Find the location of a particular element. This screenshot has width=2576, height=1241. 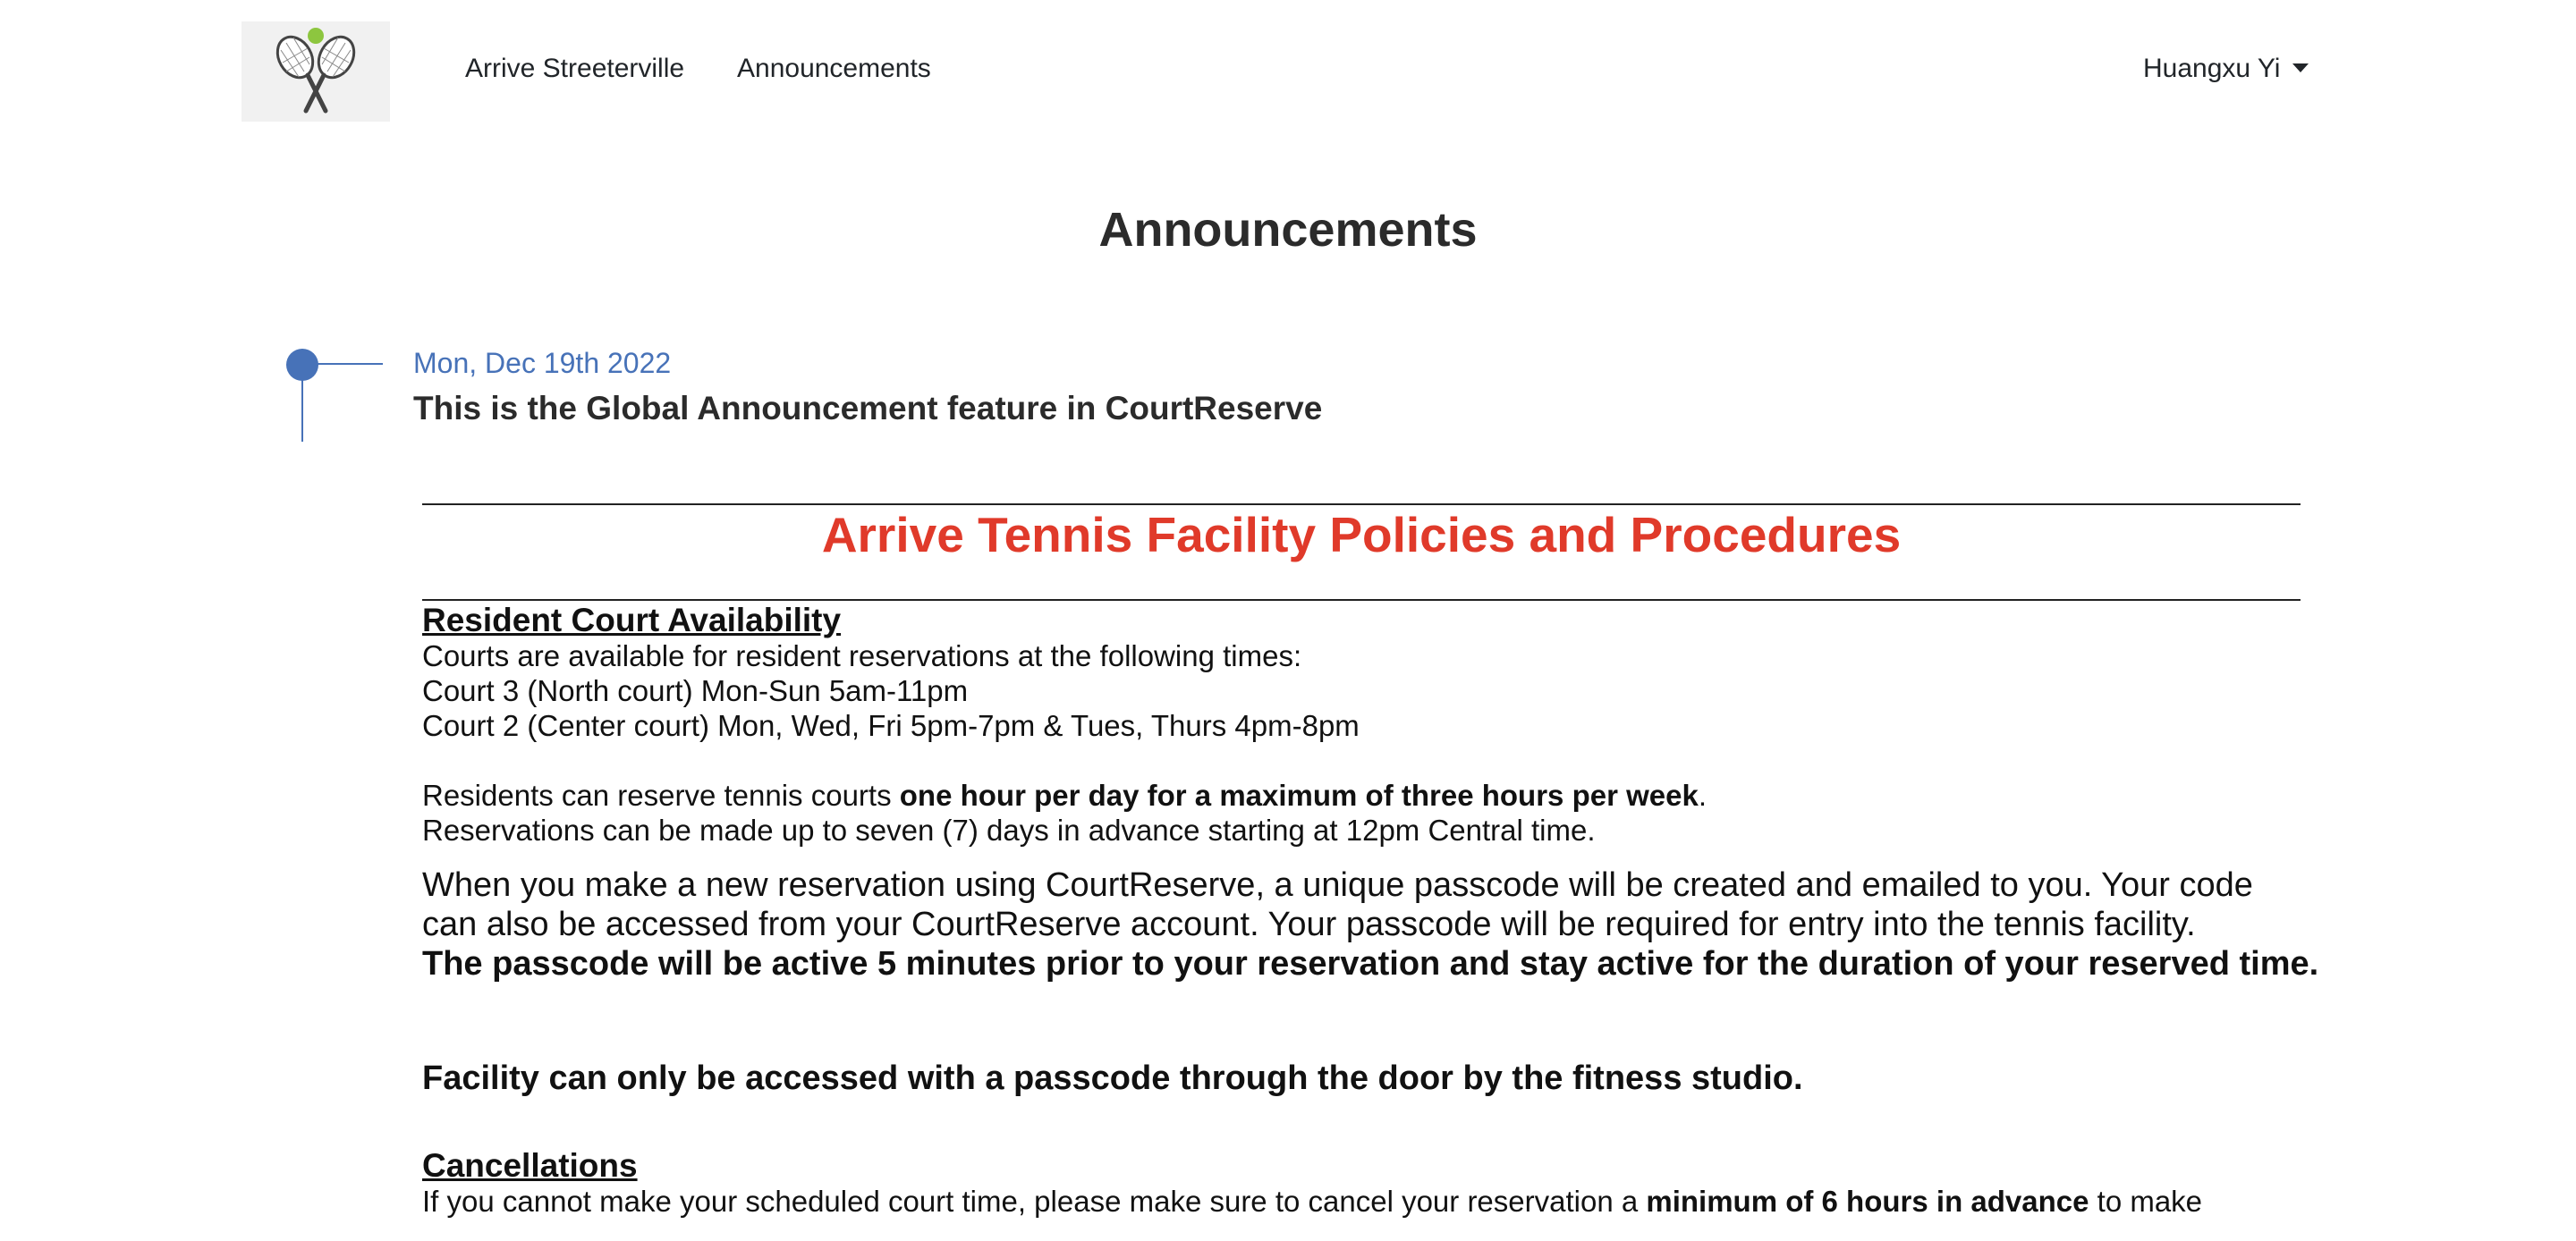

site-logo is located at coordinates (316, 71).